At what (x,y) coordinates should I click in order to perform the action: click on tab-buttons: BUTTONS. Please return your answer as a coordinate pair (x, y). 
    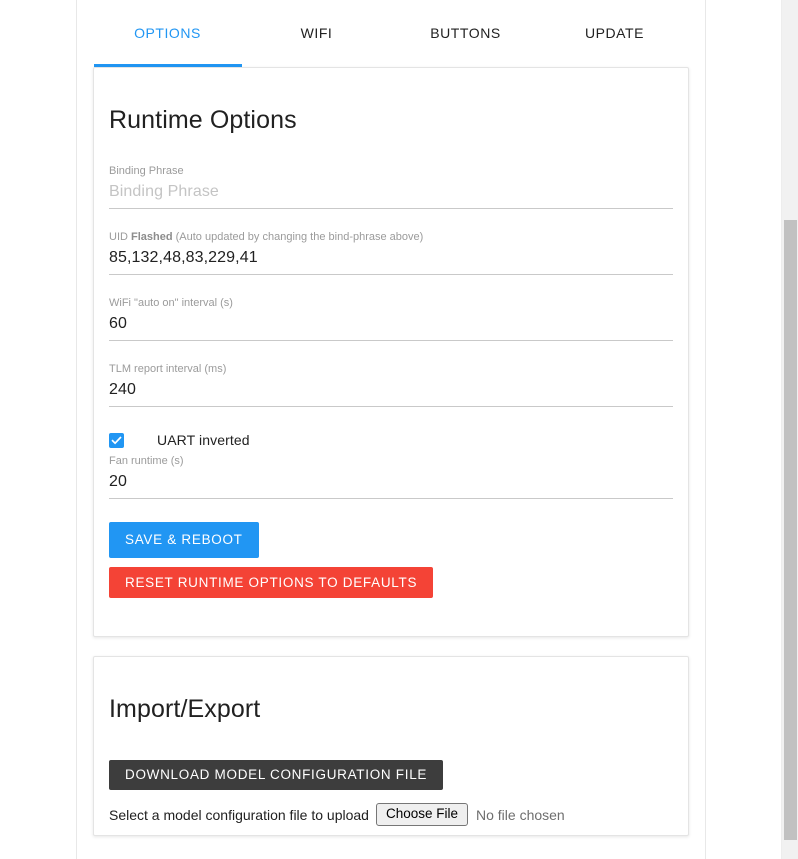
    Looking at the image, I should click on (465, 33).